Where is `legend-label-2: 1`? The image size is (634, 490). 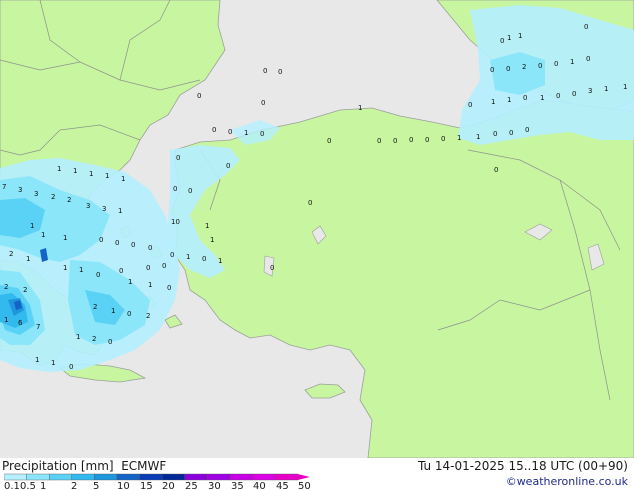 legend-label-2: 1 is located at coordinates (43, 485).